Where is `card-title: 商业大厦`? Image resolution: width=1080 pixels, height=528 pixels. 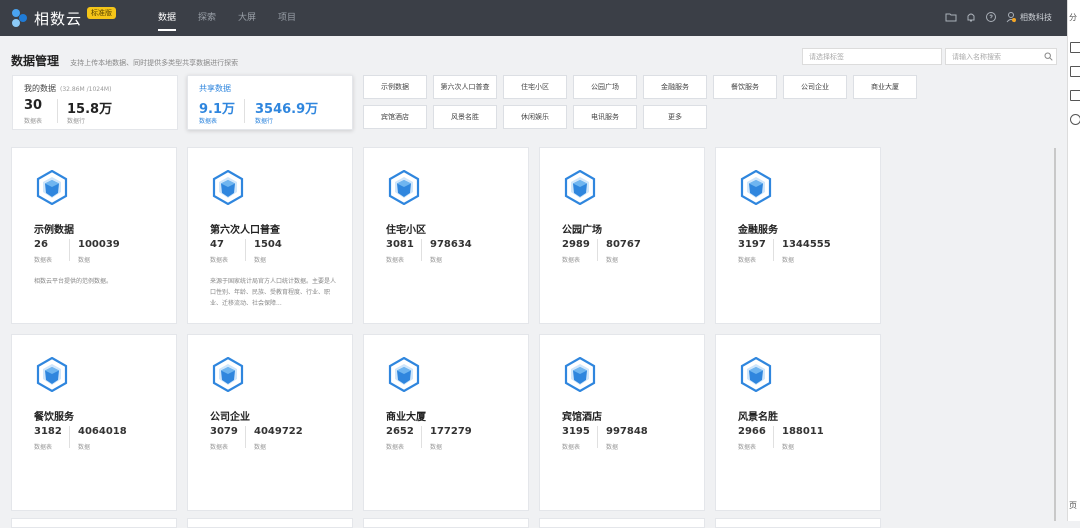 card-title: 商业大厦 is located at coordinates (406, 417).